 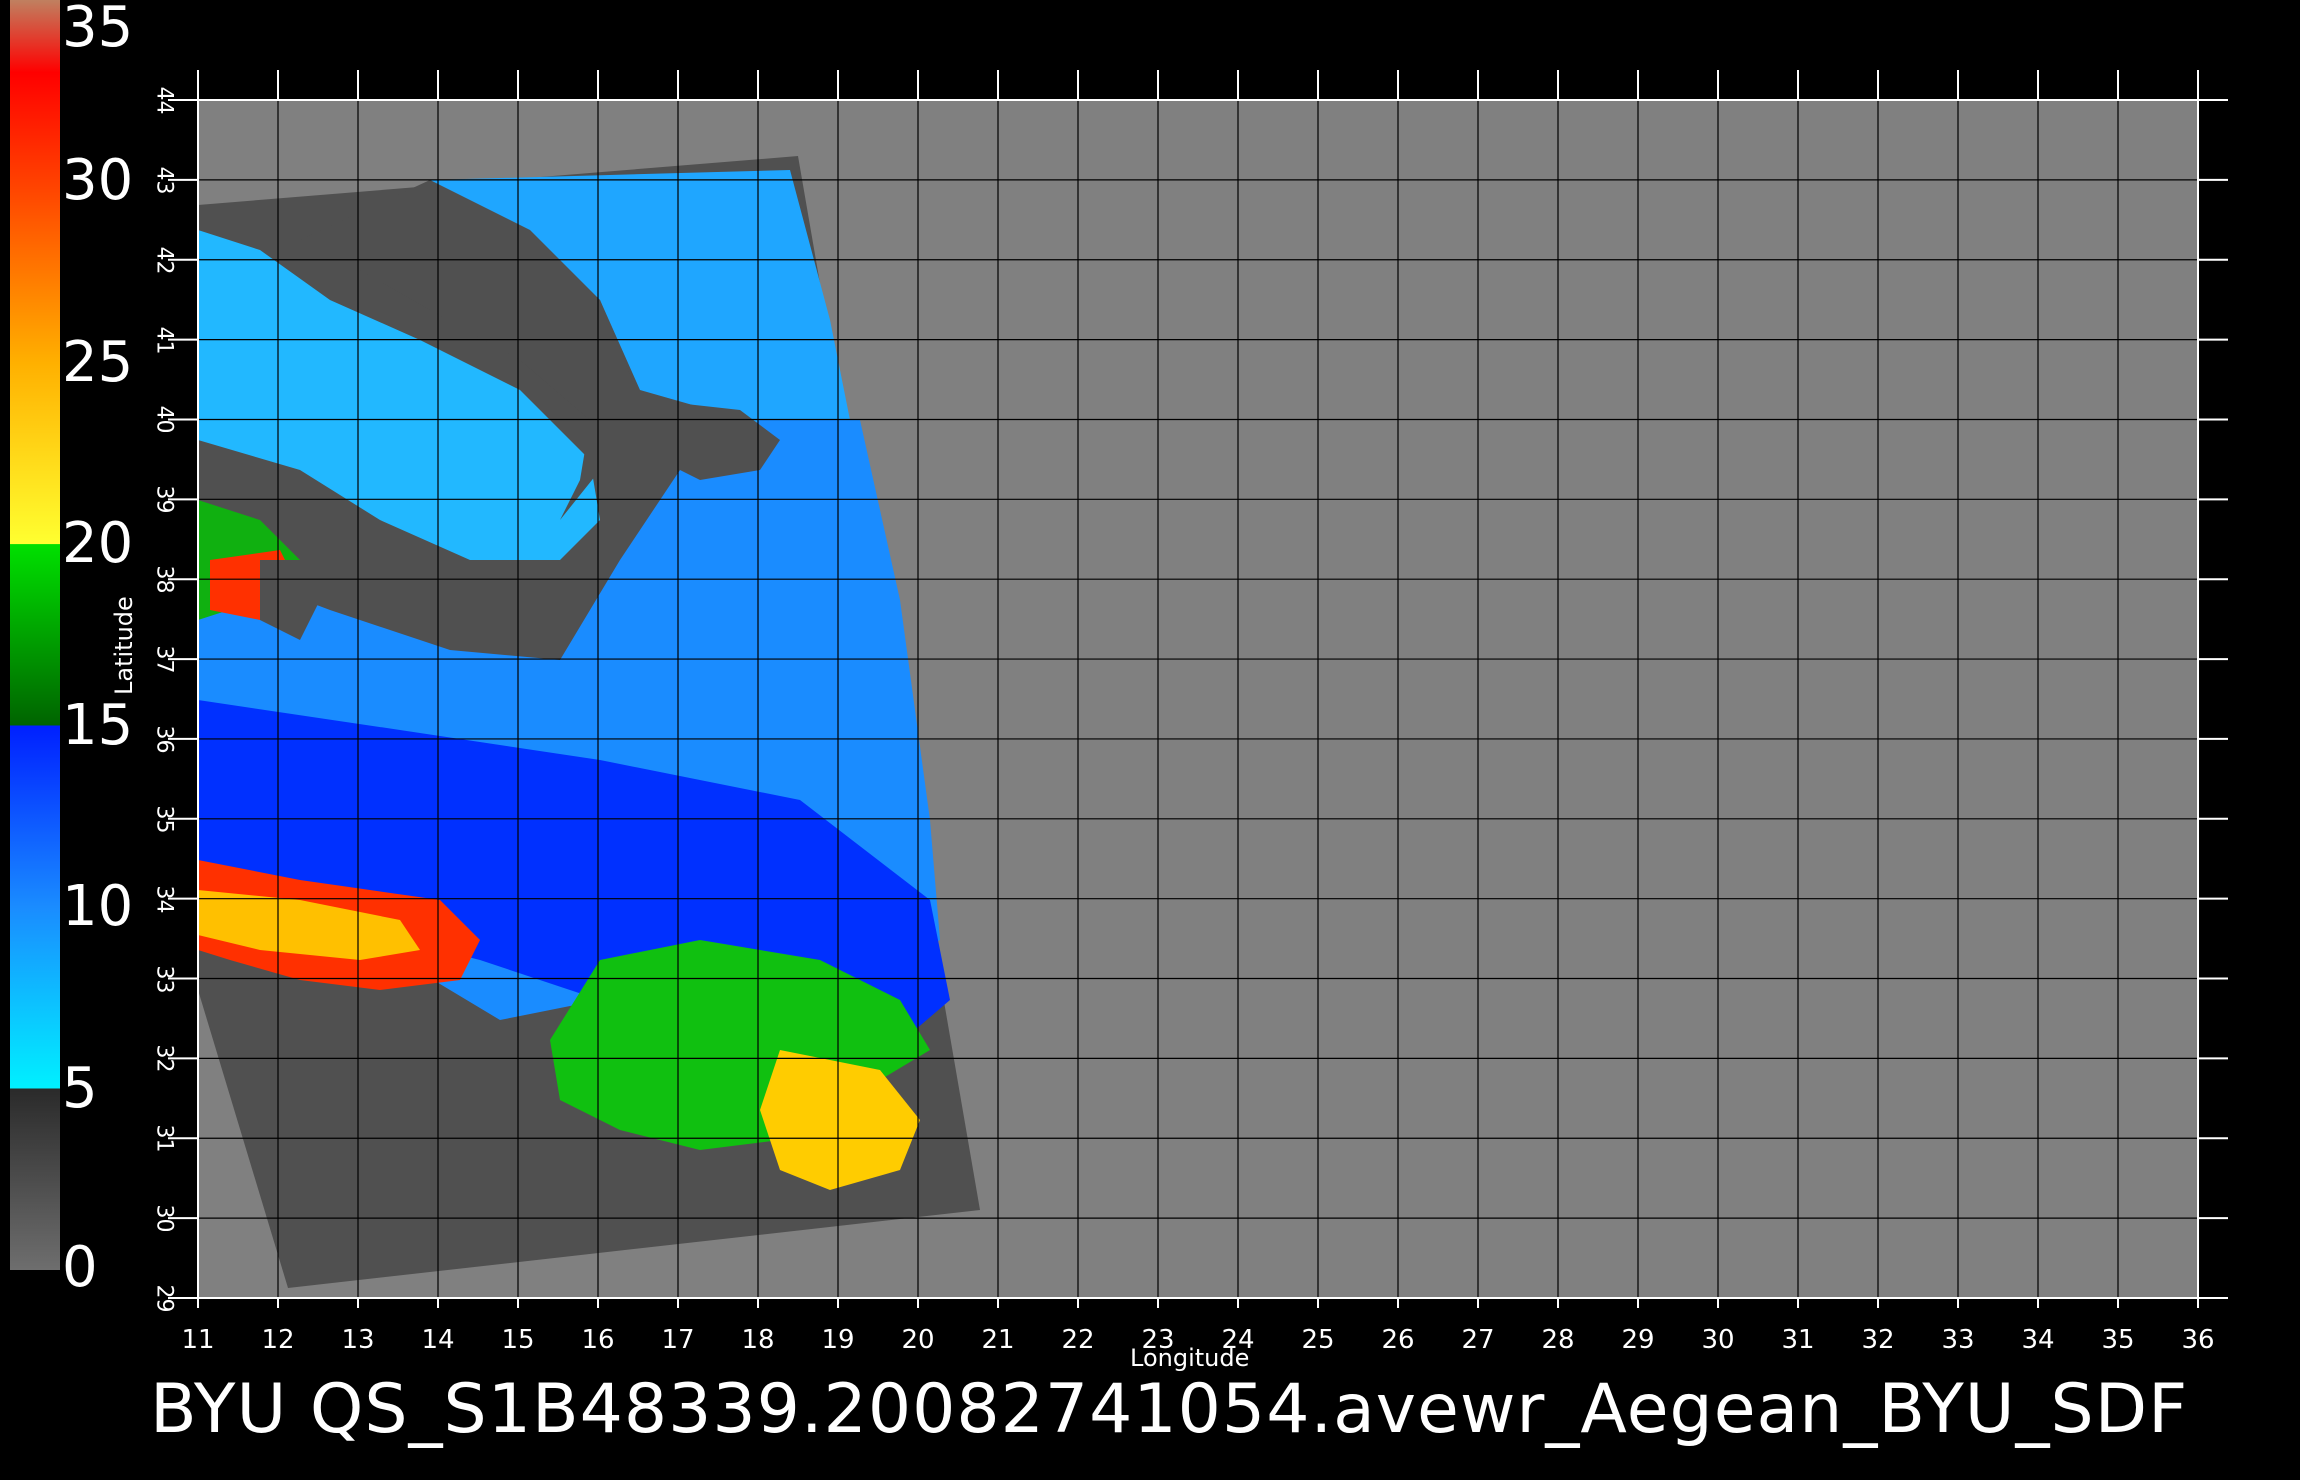 I want to click on latitude-tick-label: 41, so click(x=164, y=340).